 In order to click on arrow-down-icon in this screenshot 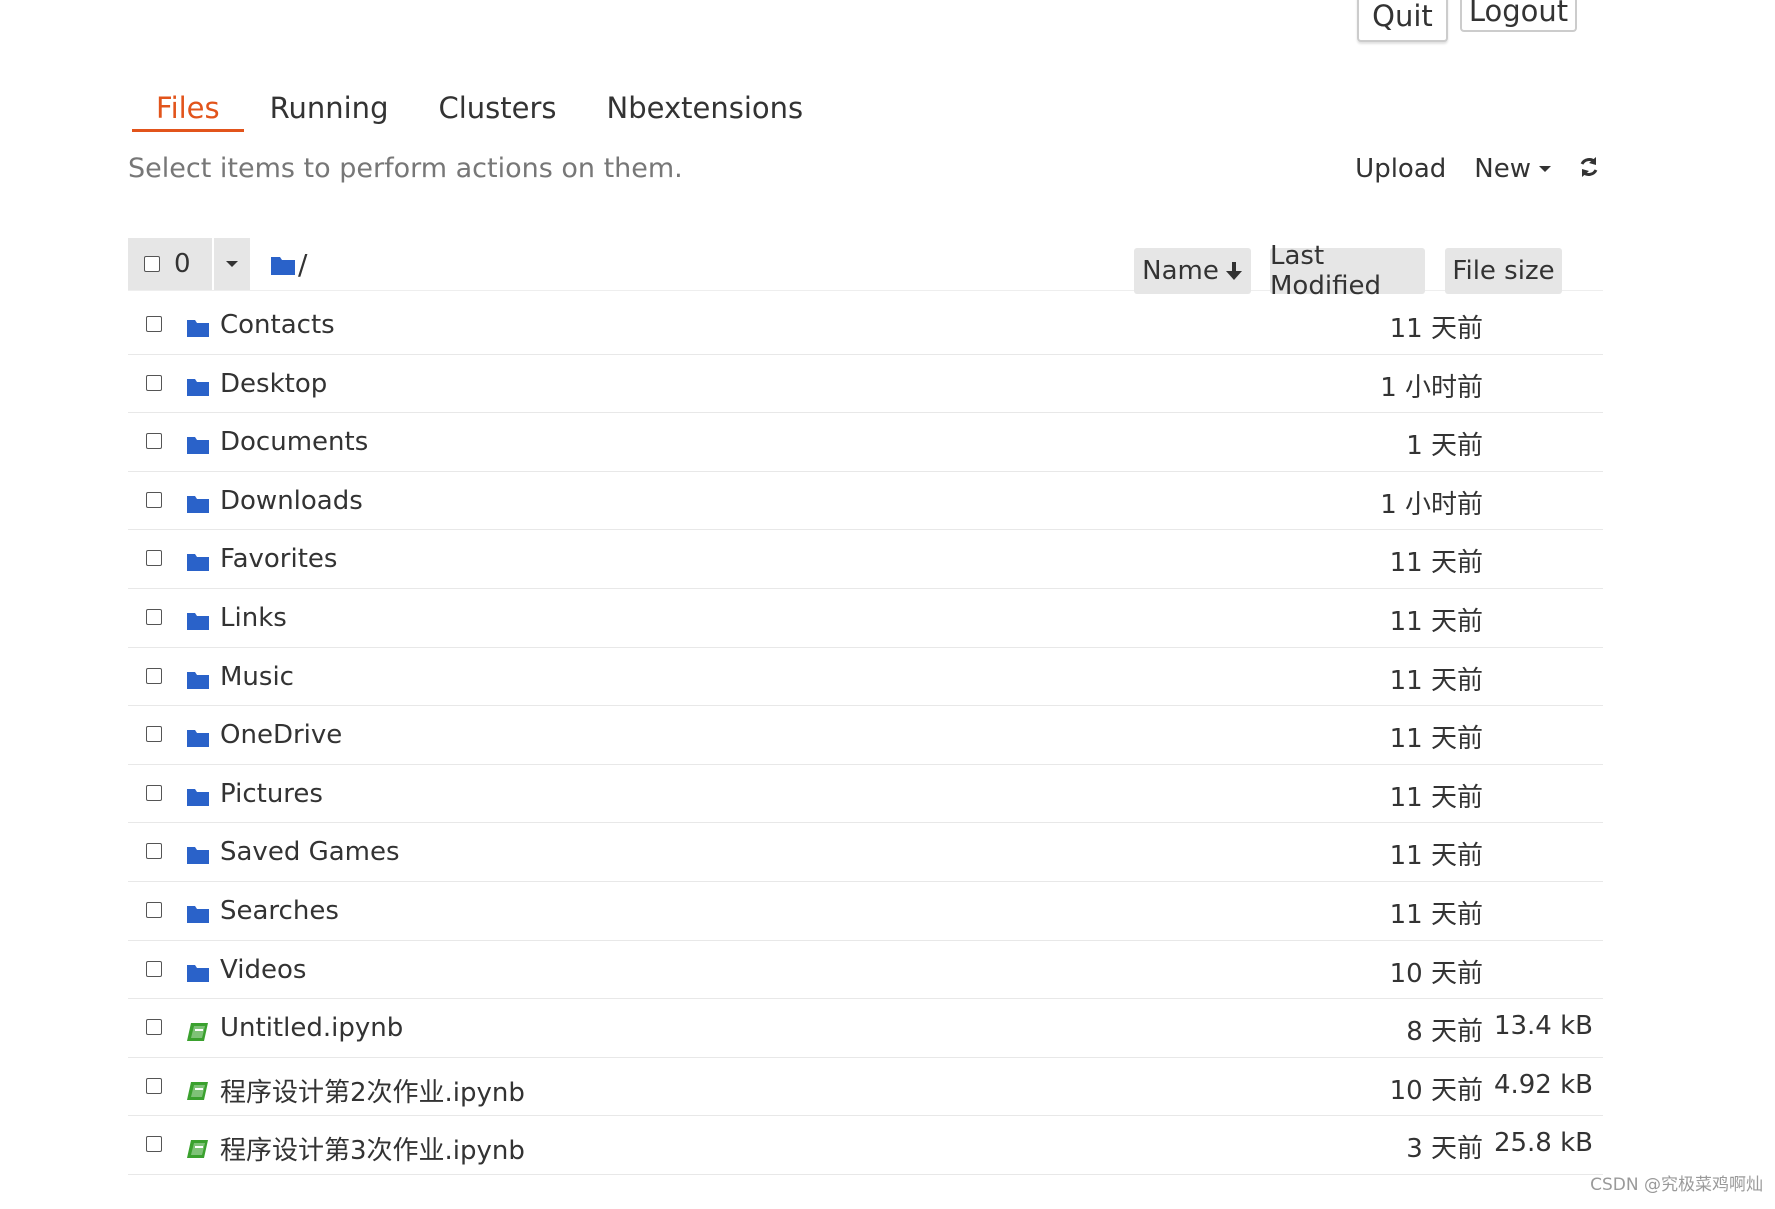, I will do `click(1233, 271)`.